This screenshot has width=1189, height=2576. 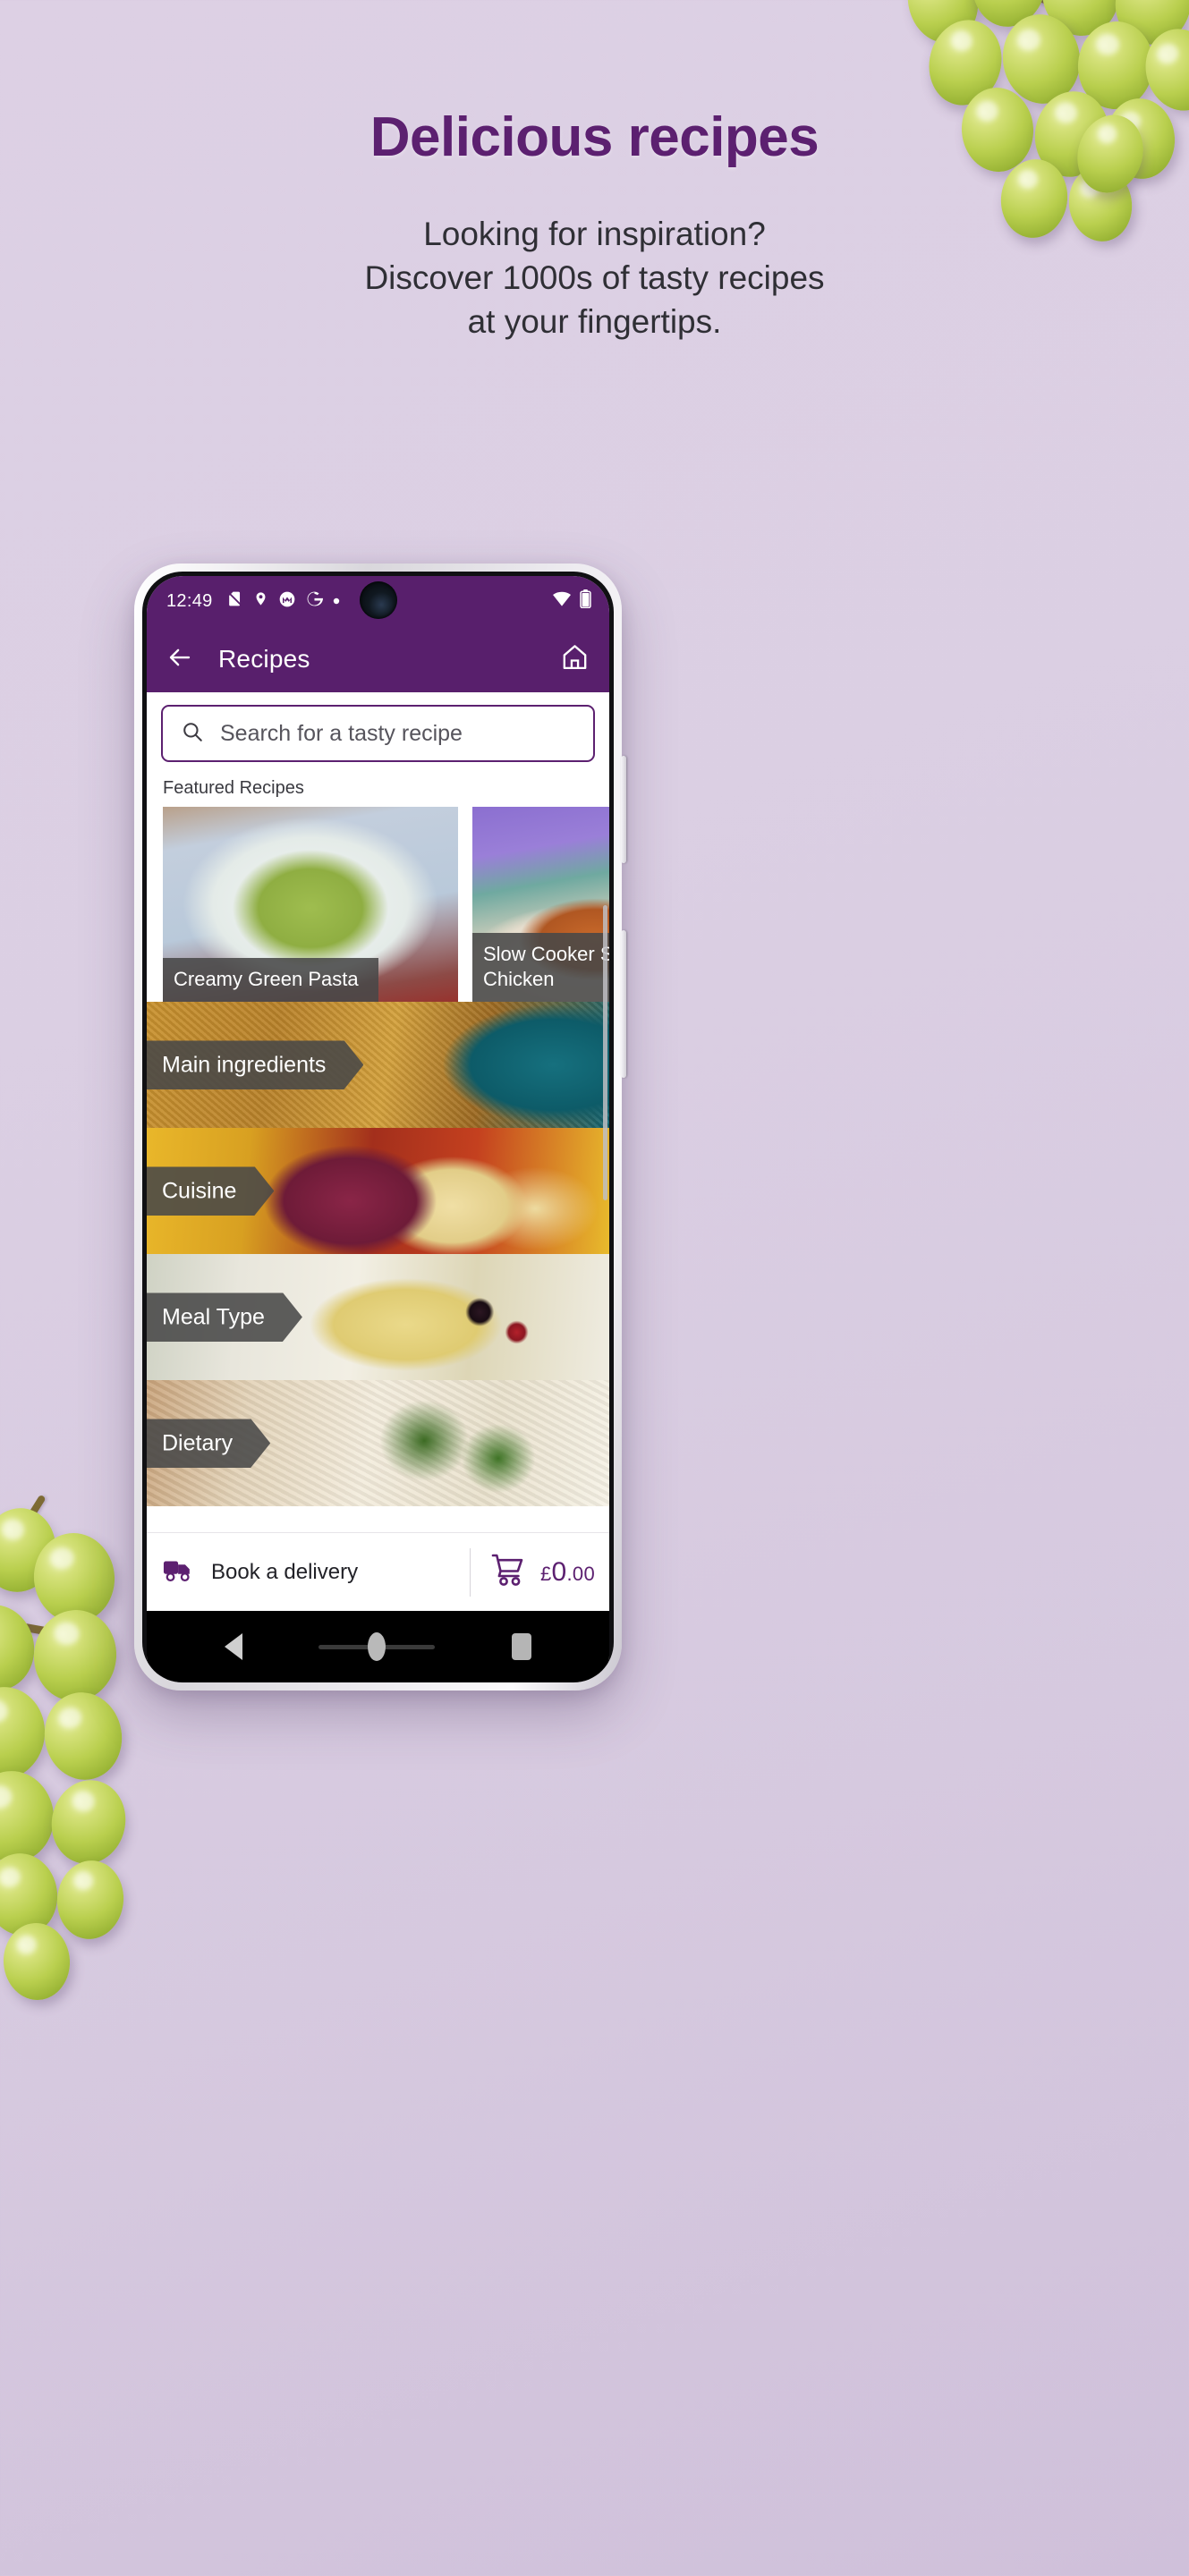 I want to click on power-button, so click(x=623, y=1004).